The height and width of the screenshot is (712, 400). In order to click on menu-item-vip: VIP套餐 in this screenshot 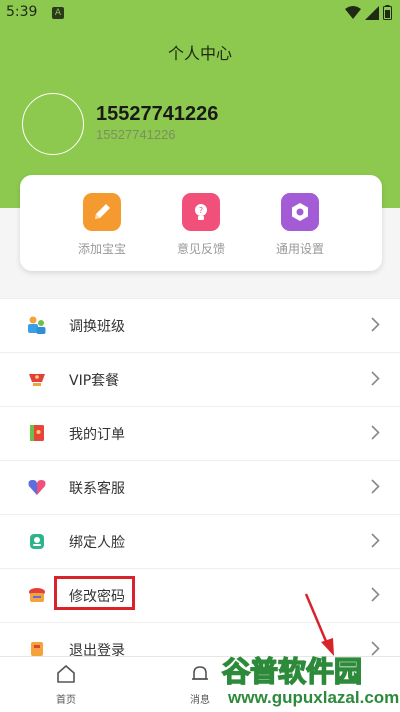, I will do `click(200, 379)`.